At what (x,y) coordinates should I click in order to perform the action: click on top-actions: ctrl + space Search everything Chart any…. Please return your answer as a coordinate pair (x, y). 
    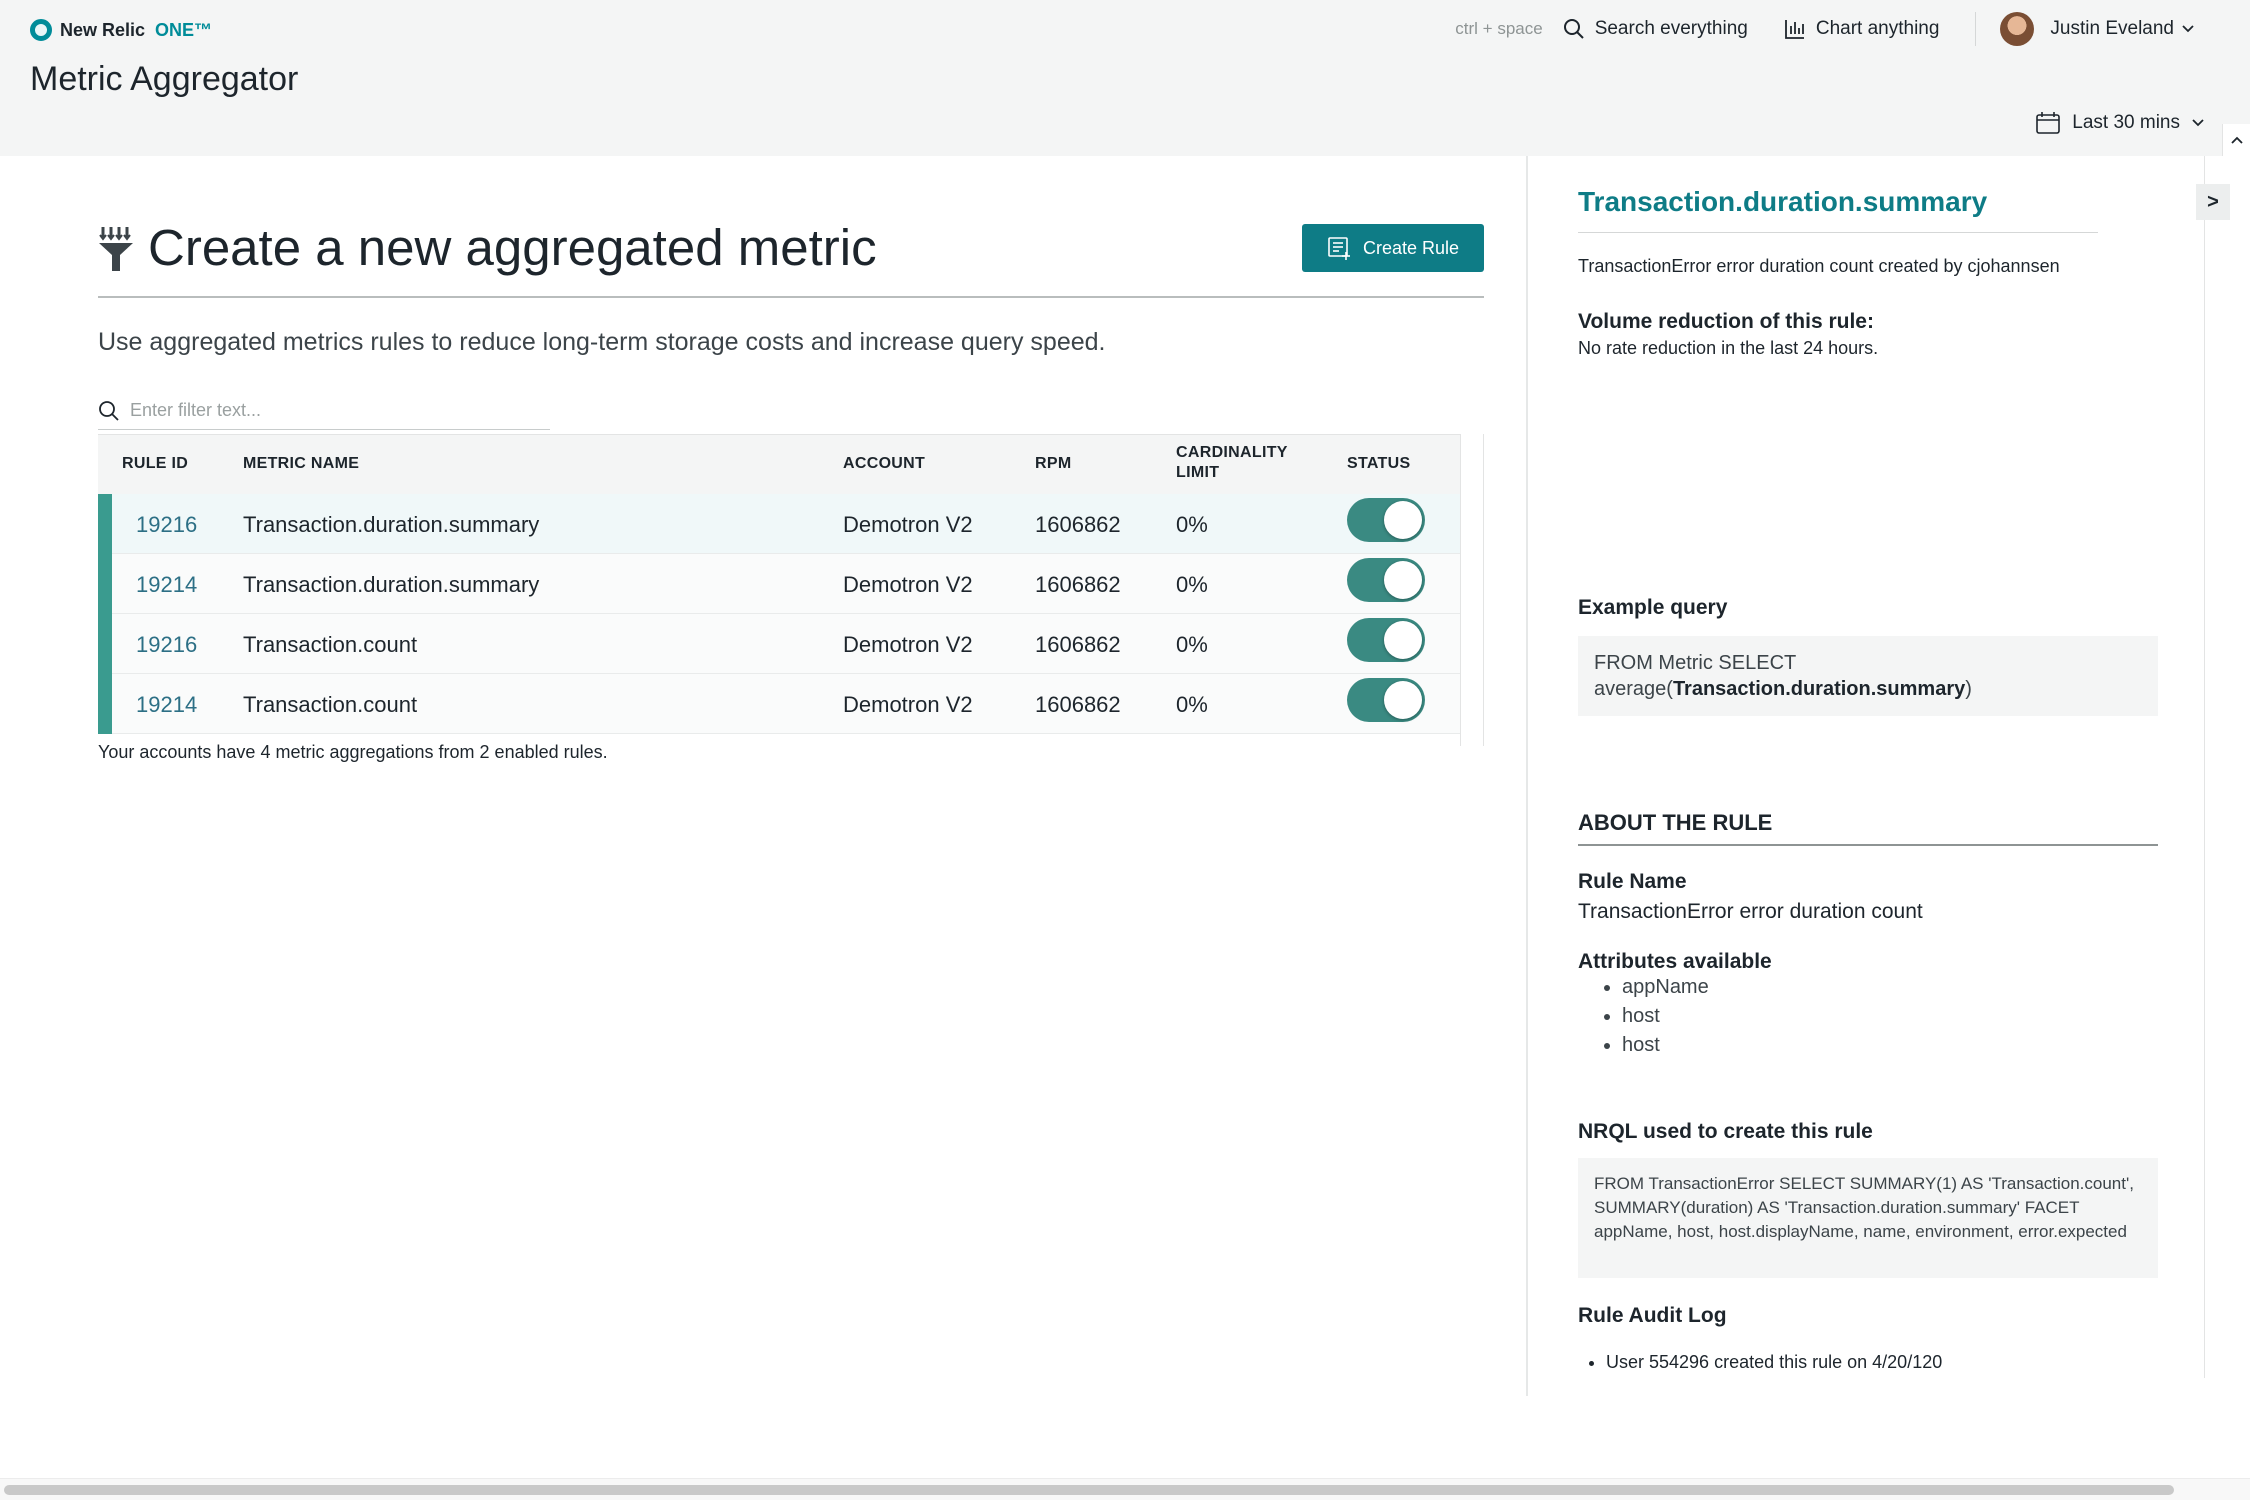
    Looking at the image, I should click on (1852, 29).